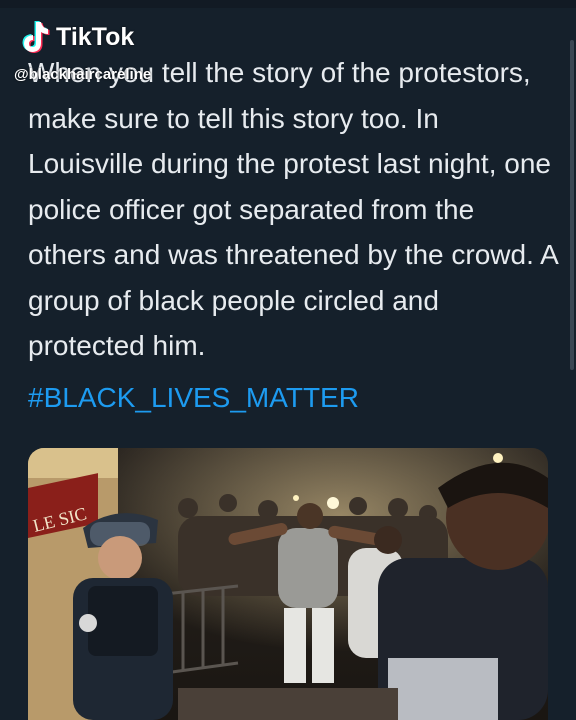  Describe the element at coordinates (572, 205) in the screenshot. I see `scrollbar` at that location.